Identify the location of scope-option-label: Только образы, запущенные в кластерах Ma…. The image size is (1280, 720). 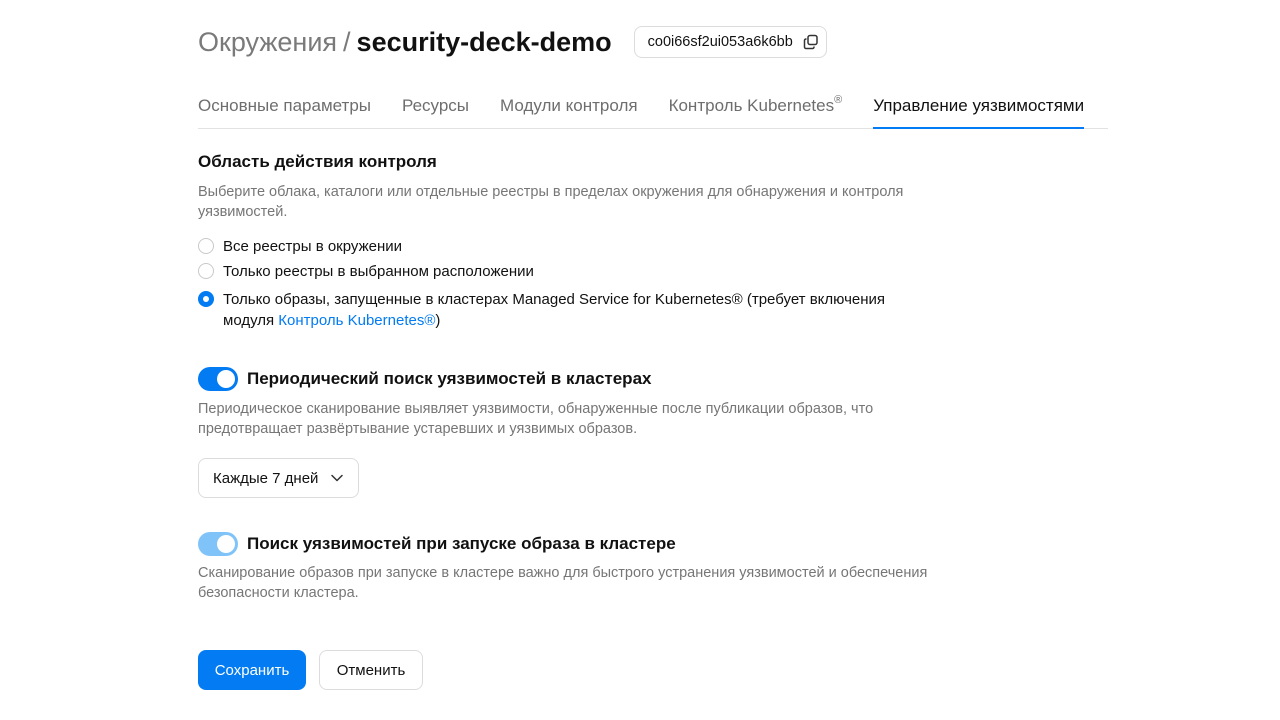
(573, 310).